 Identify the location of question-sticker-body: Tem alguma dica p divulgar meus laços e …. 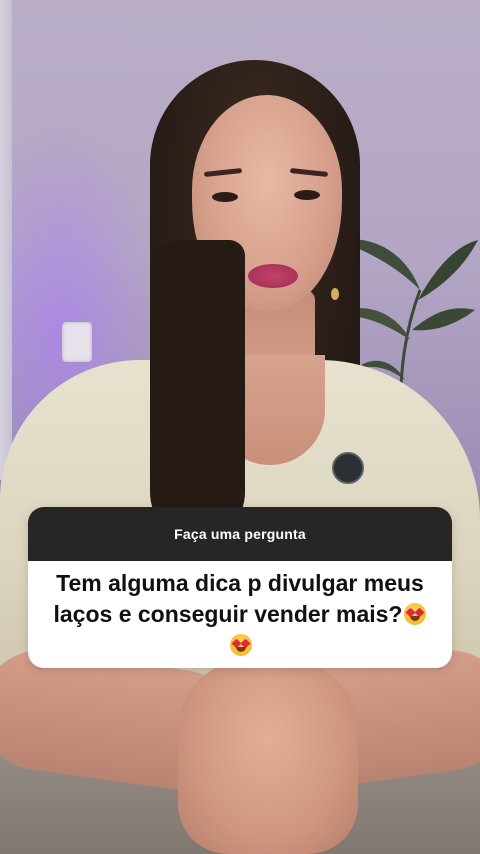
(240, 614).